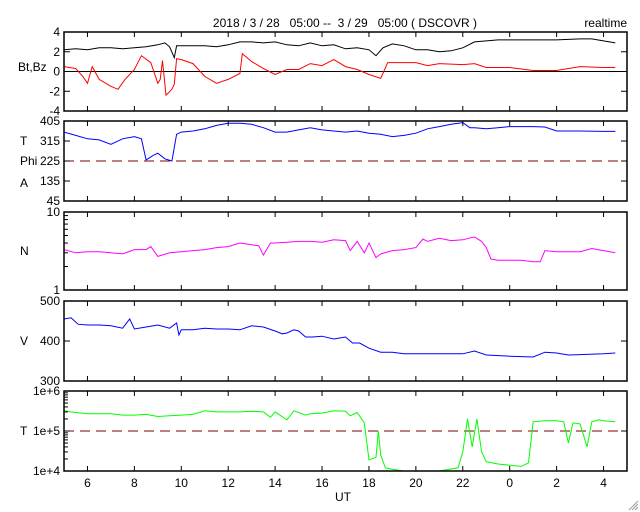 The width and height of the screenshot is (640, 512). I want to click on y-tick-label: 2, so click(56, 52).